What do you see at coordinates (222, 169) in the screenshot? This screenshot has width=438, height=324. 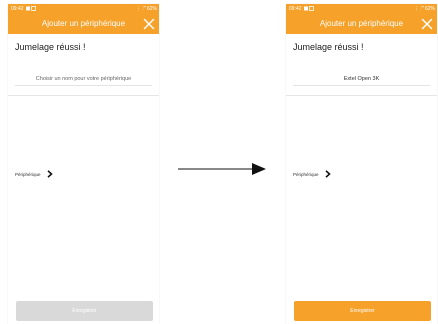 I see `transition-arrow-icon` at bounding box center [222, 169].